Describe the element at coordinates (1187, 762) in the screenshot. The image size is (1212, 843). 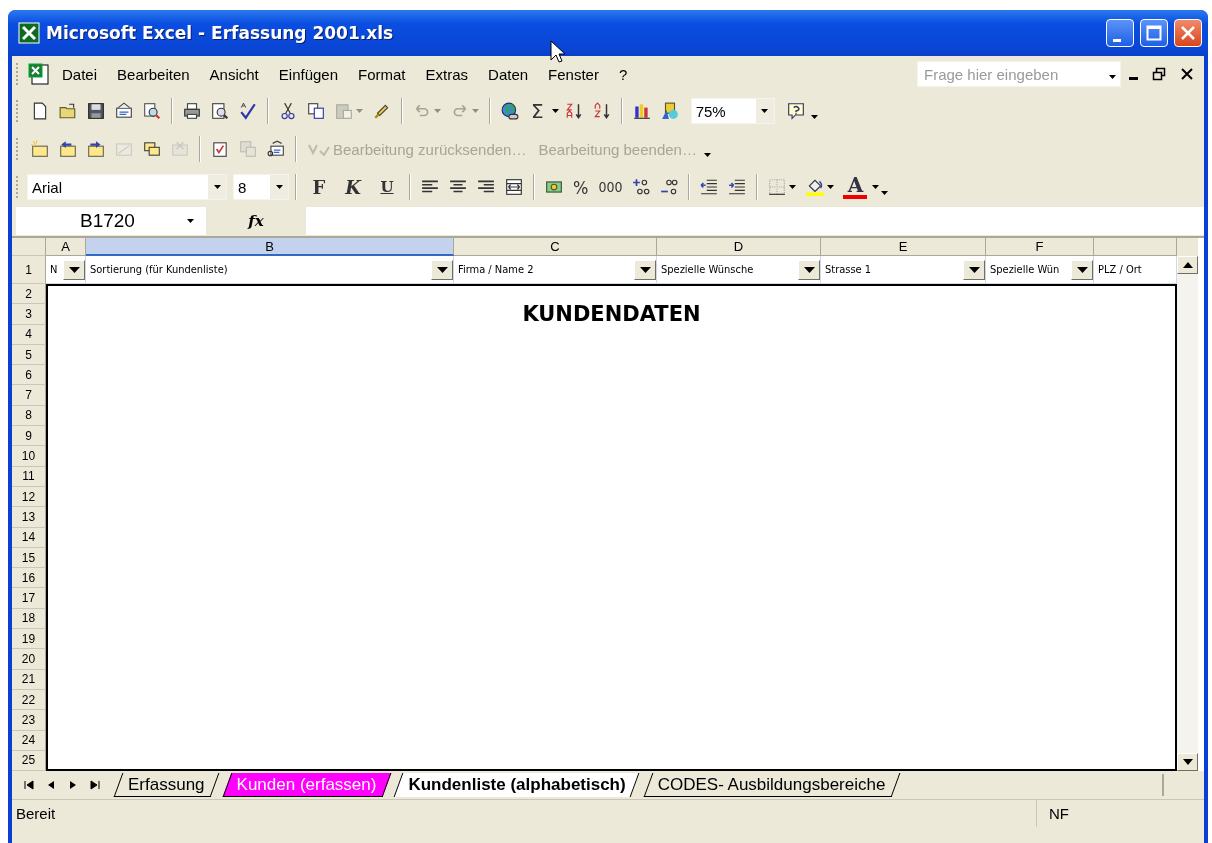
I see `scroll-down-button` at that location.